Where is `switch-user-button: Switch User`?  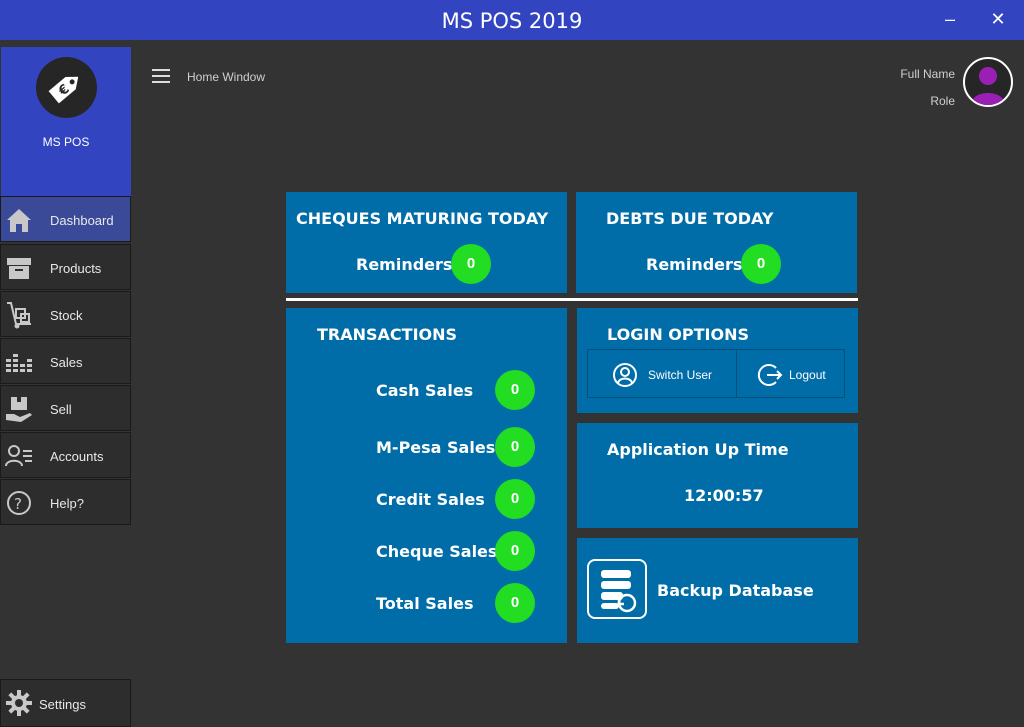
switch-user-button: Switch User is located at coordinates (662, 373).